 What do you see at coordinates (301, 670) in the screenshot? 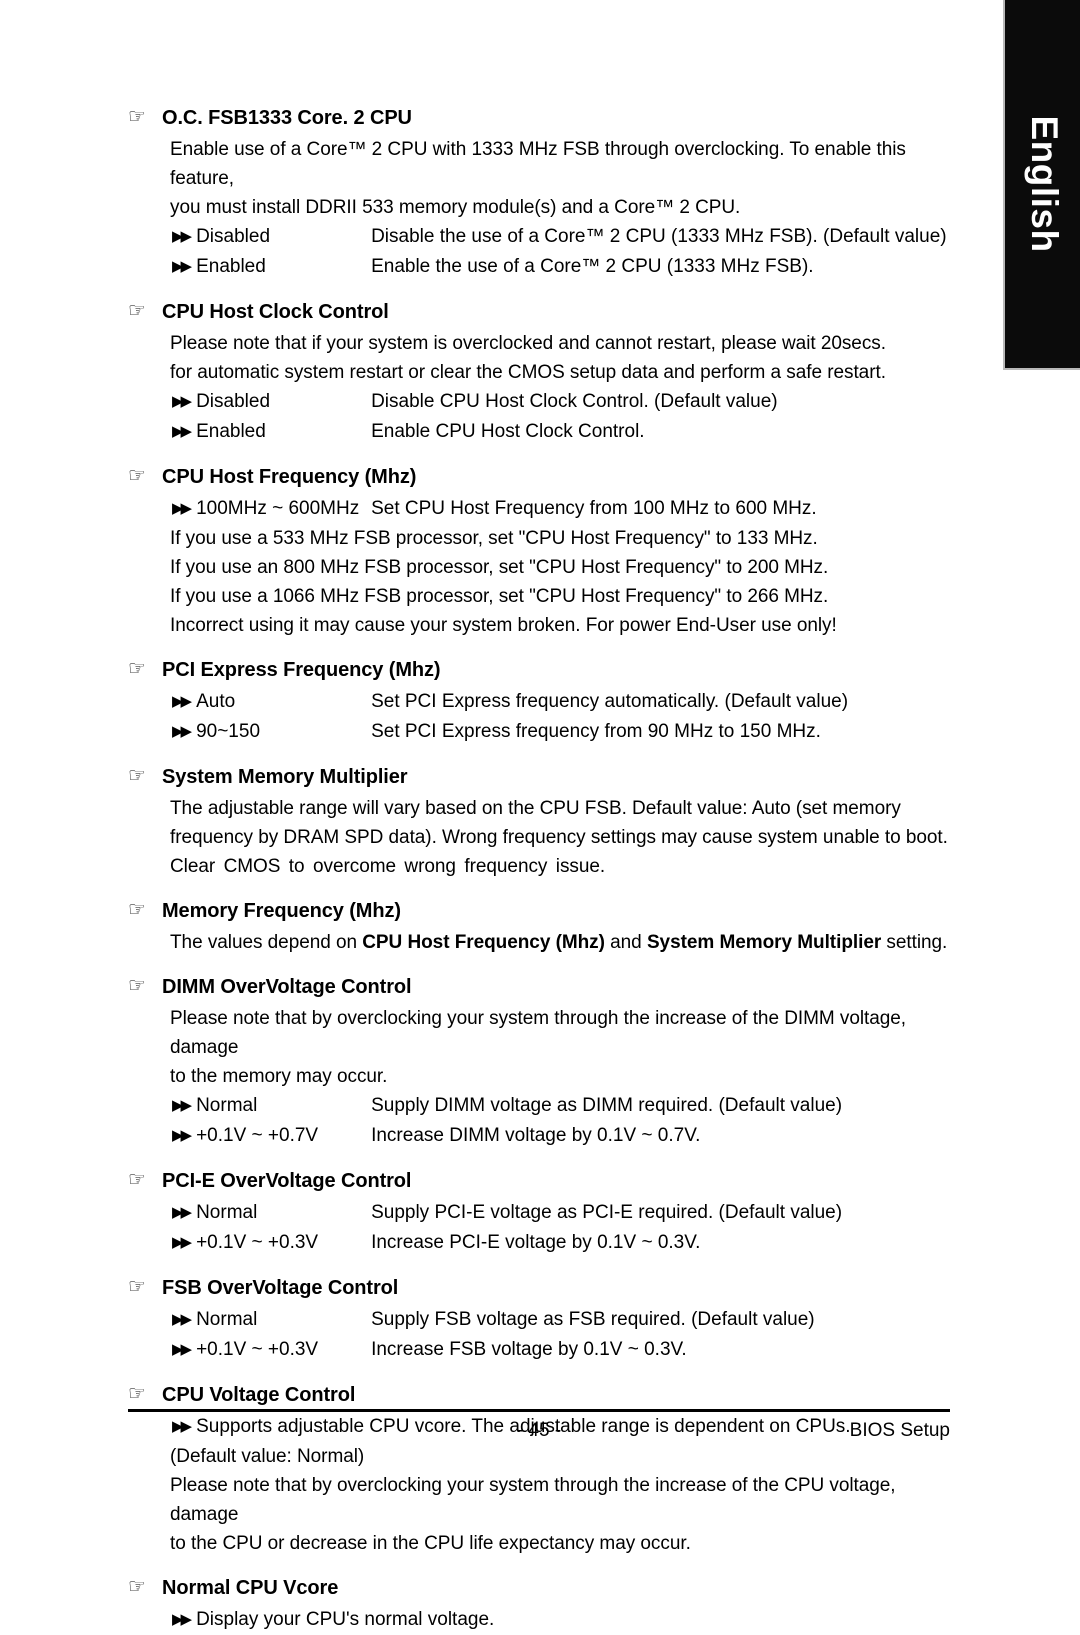
I see `section-title: PCI Express Frequency (Mhz)` at bounding box center [301, 670].